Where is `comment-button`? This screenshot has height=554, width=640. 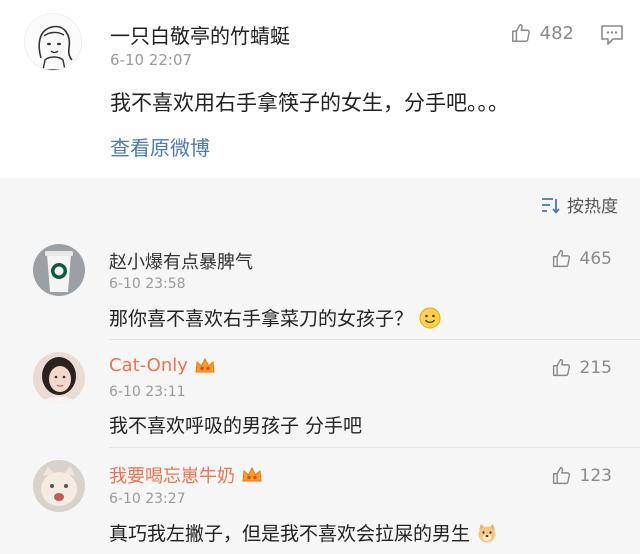
comment-button is located at coordinates (612, 35).